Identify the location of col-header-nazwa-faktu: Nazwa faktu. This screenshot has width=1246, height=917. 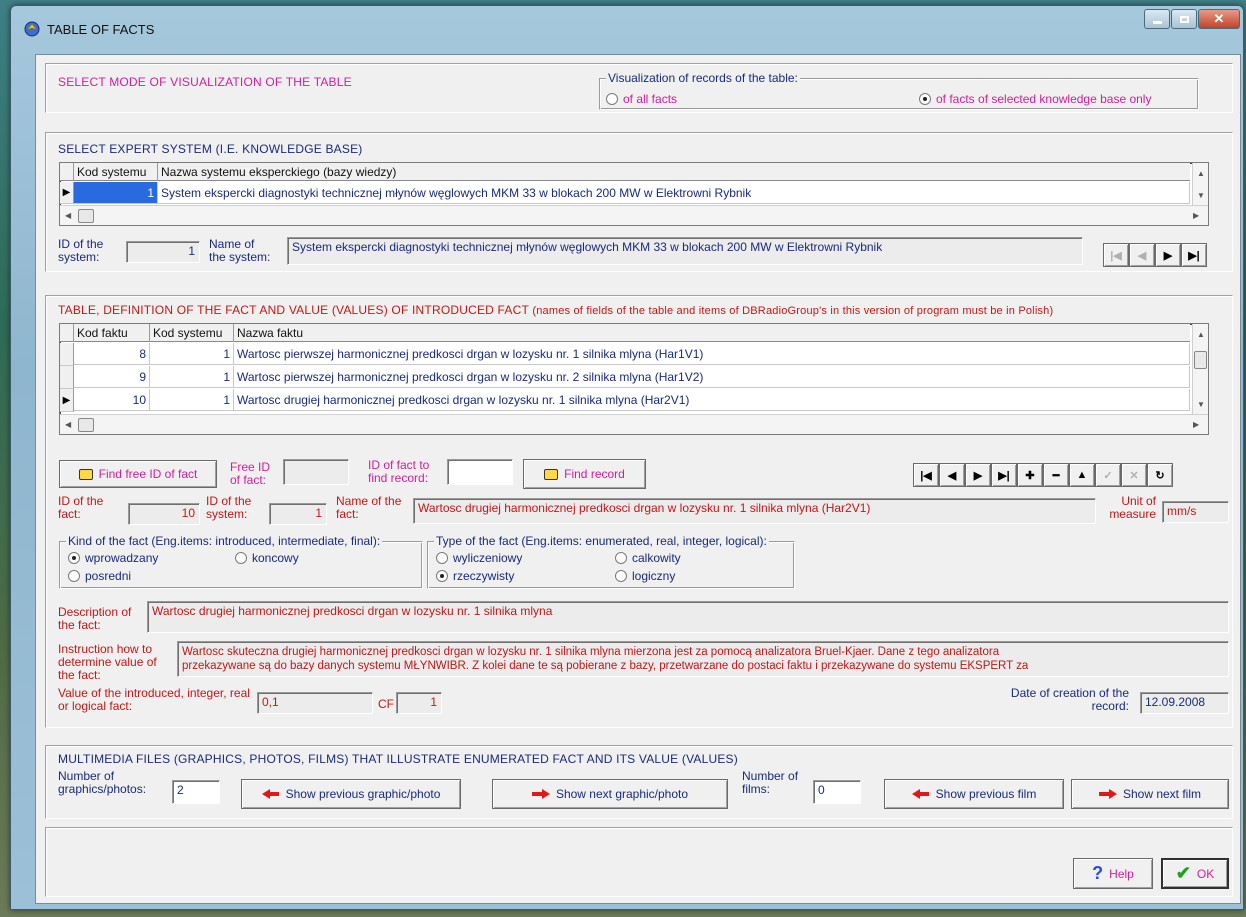
(712, 333).